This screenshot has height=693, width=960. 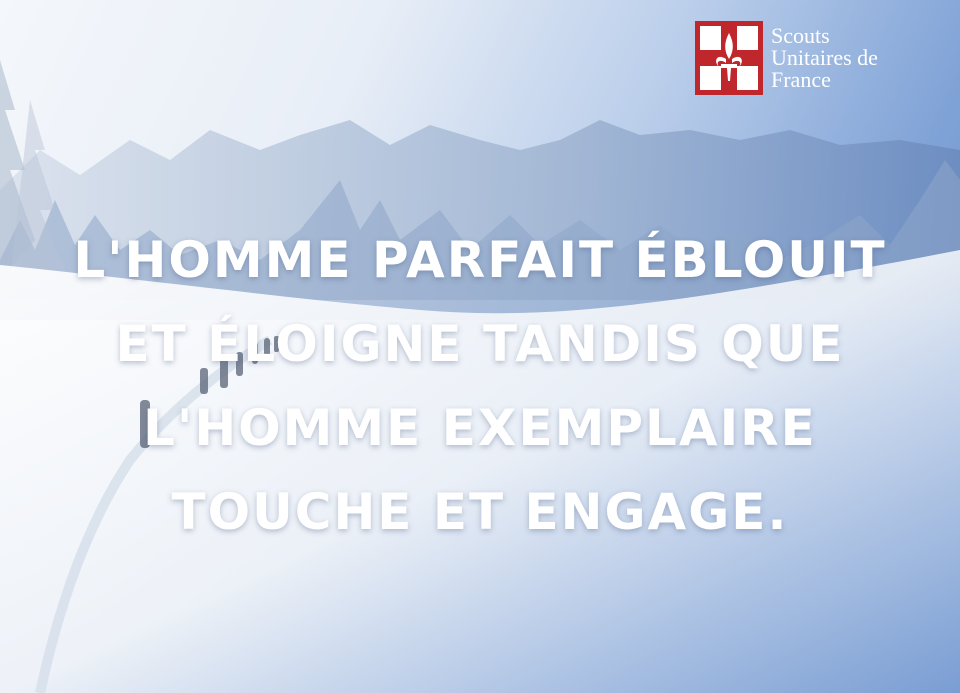 What do you see at coordinates (729, 58) in the screenshot?
I see `scout-cross-fleur-de-lis-icon` at bounding box center [729, 58].